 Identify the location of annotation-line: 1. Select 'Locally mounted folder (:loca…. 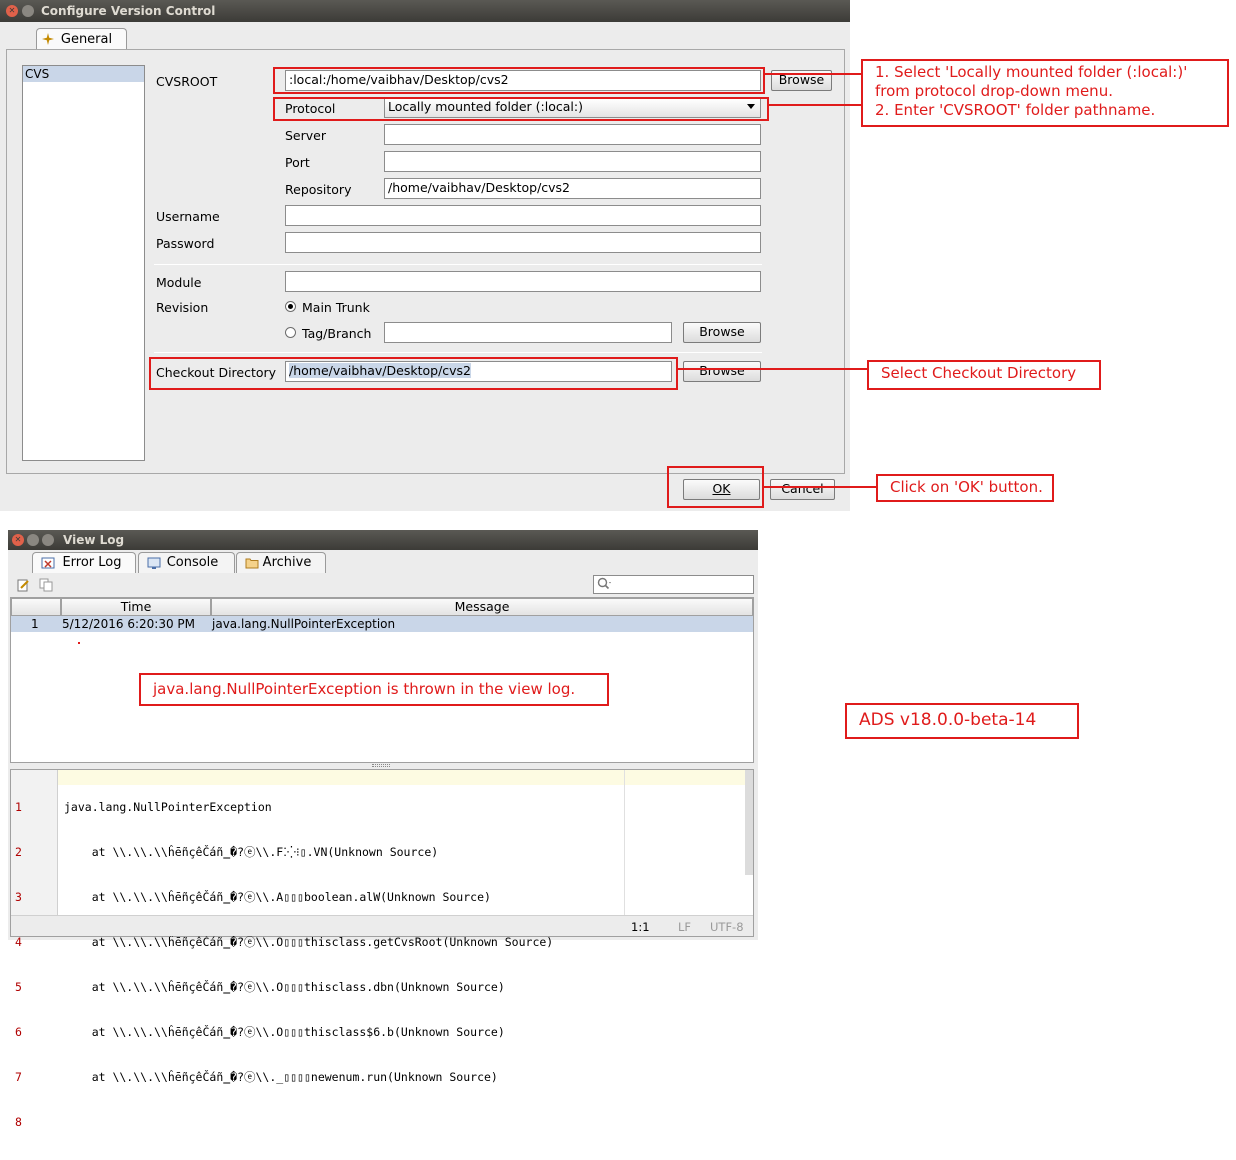
(1031, 72).